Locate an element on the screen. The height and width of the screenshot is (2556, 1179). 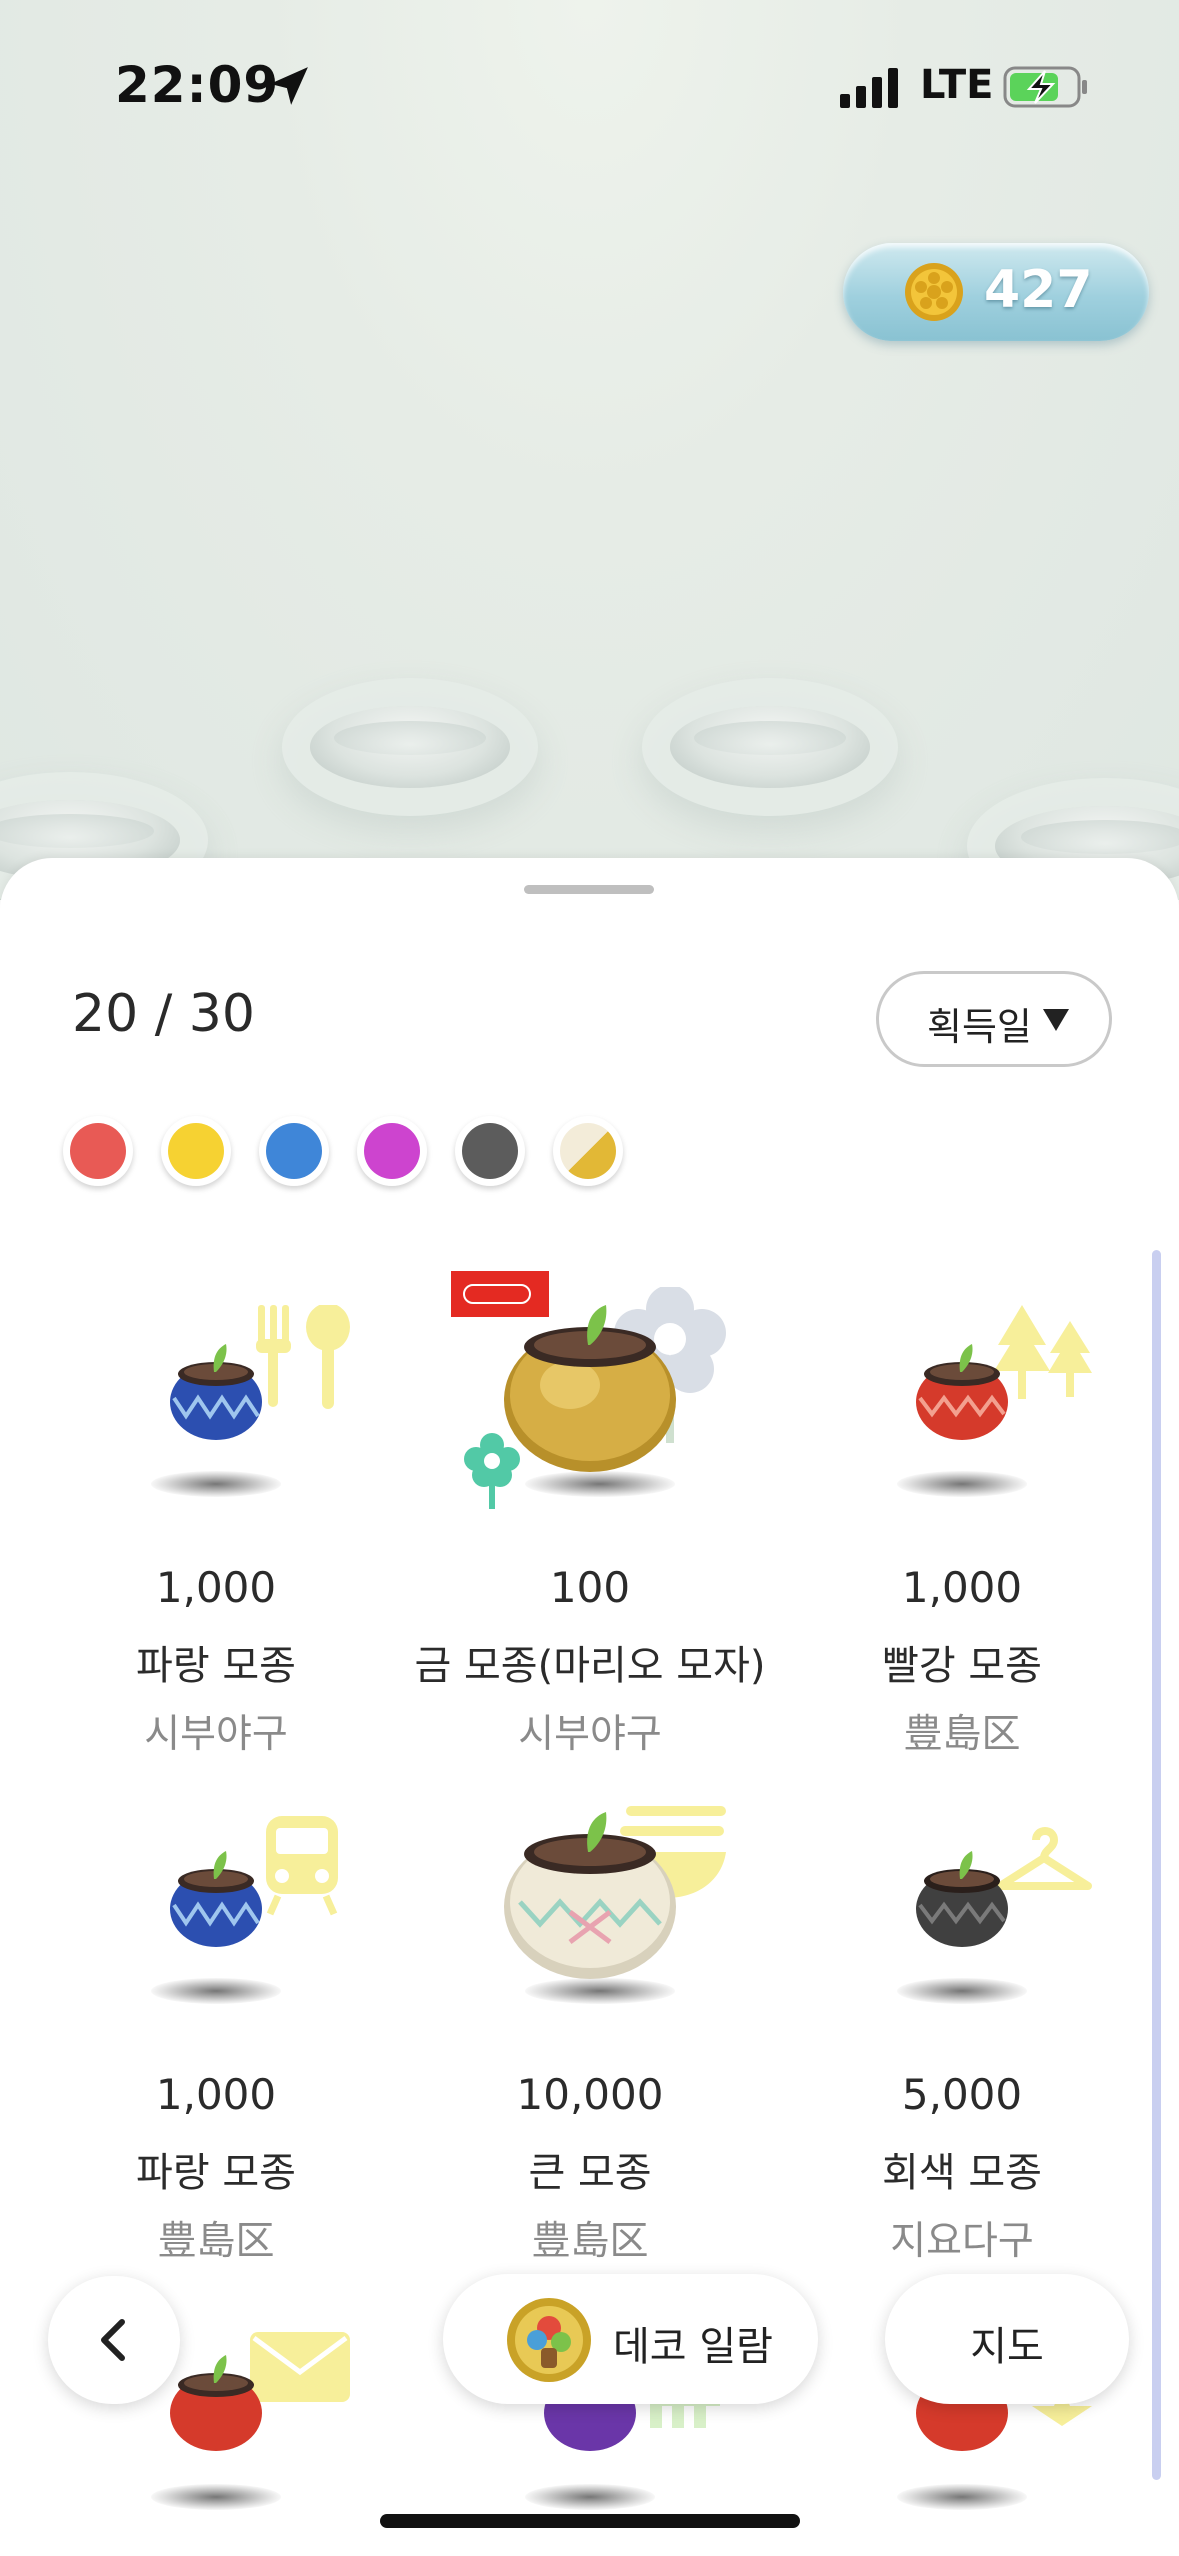
signal-bars-icon is located at coordinates (869, 88).